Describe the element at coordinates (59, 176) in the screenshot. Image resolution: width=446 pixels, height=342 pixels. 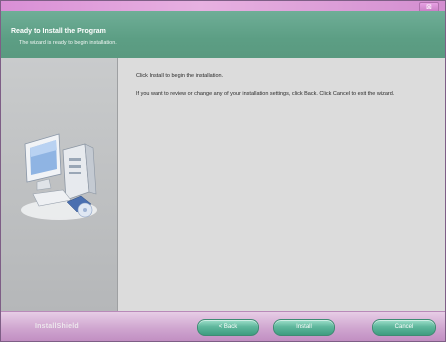
I see `computer-install-icon` at that location.